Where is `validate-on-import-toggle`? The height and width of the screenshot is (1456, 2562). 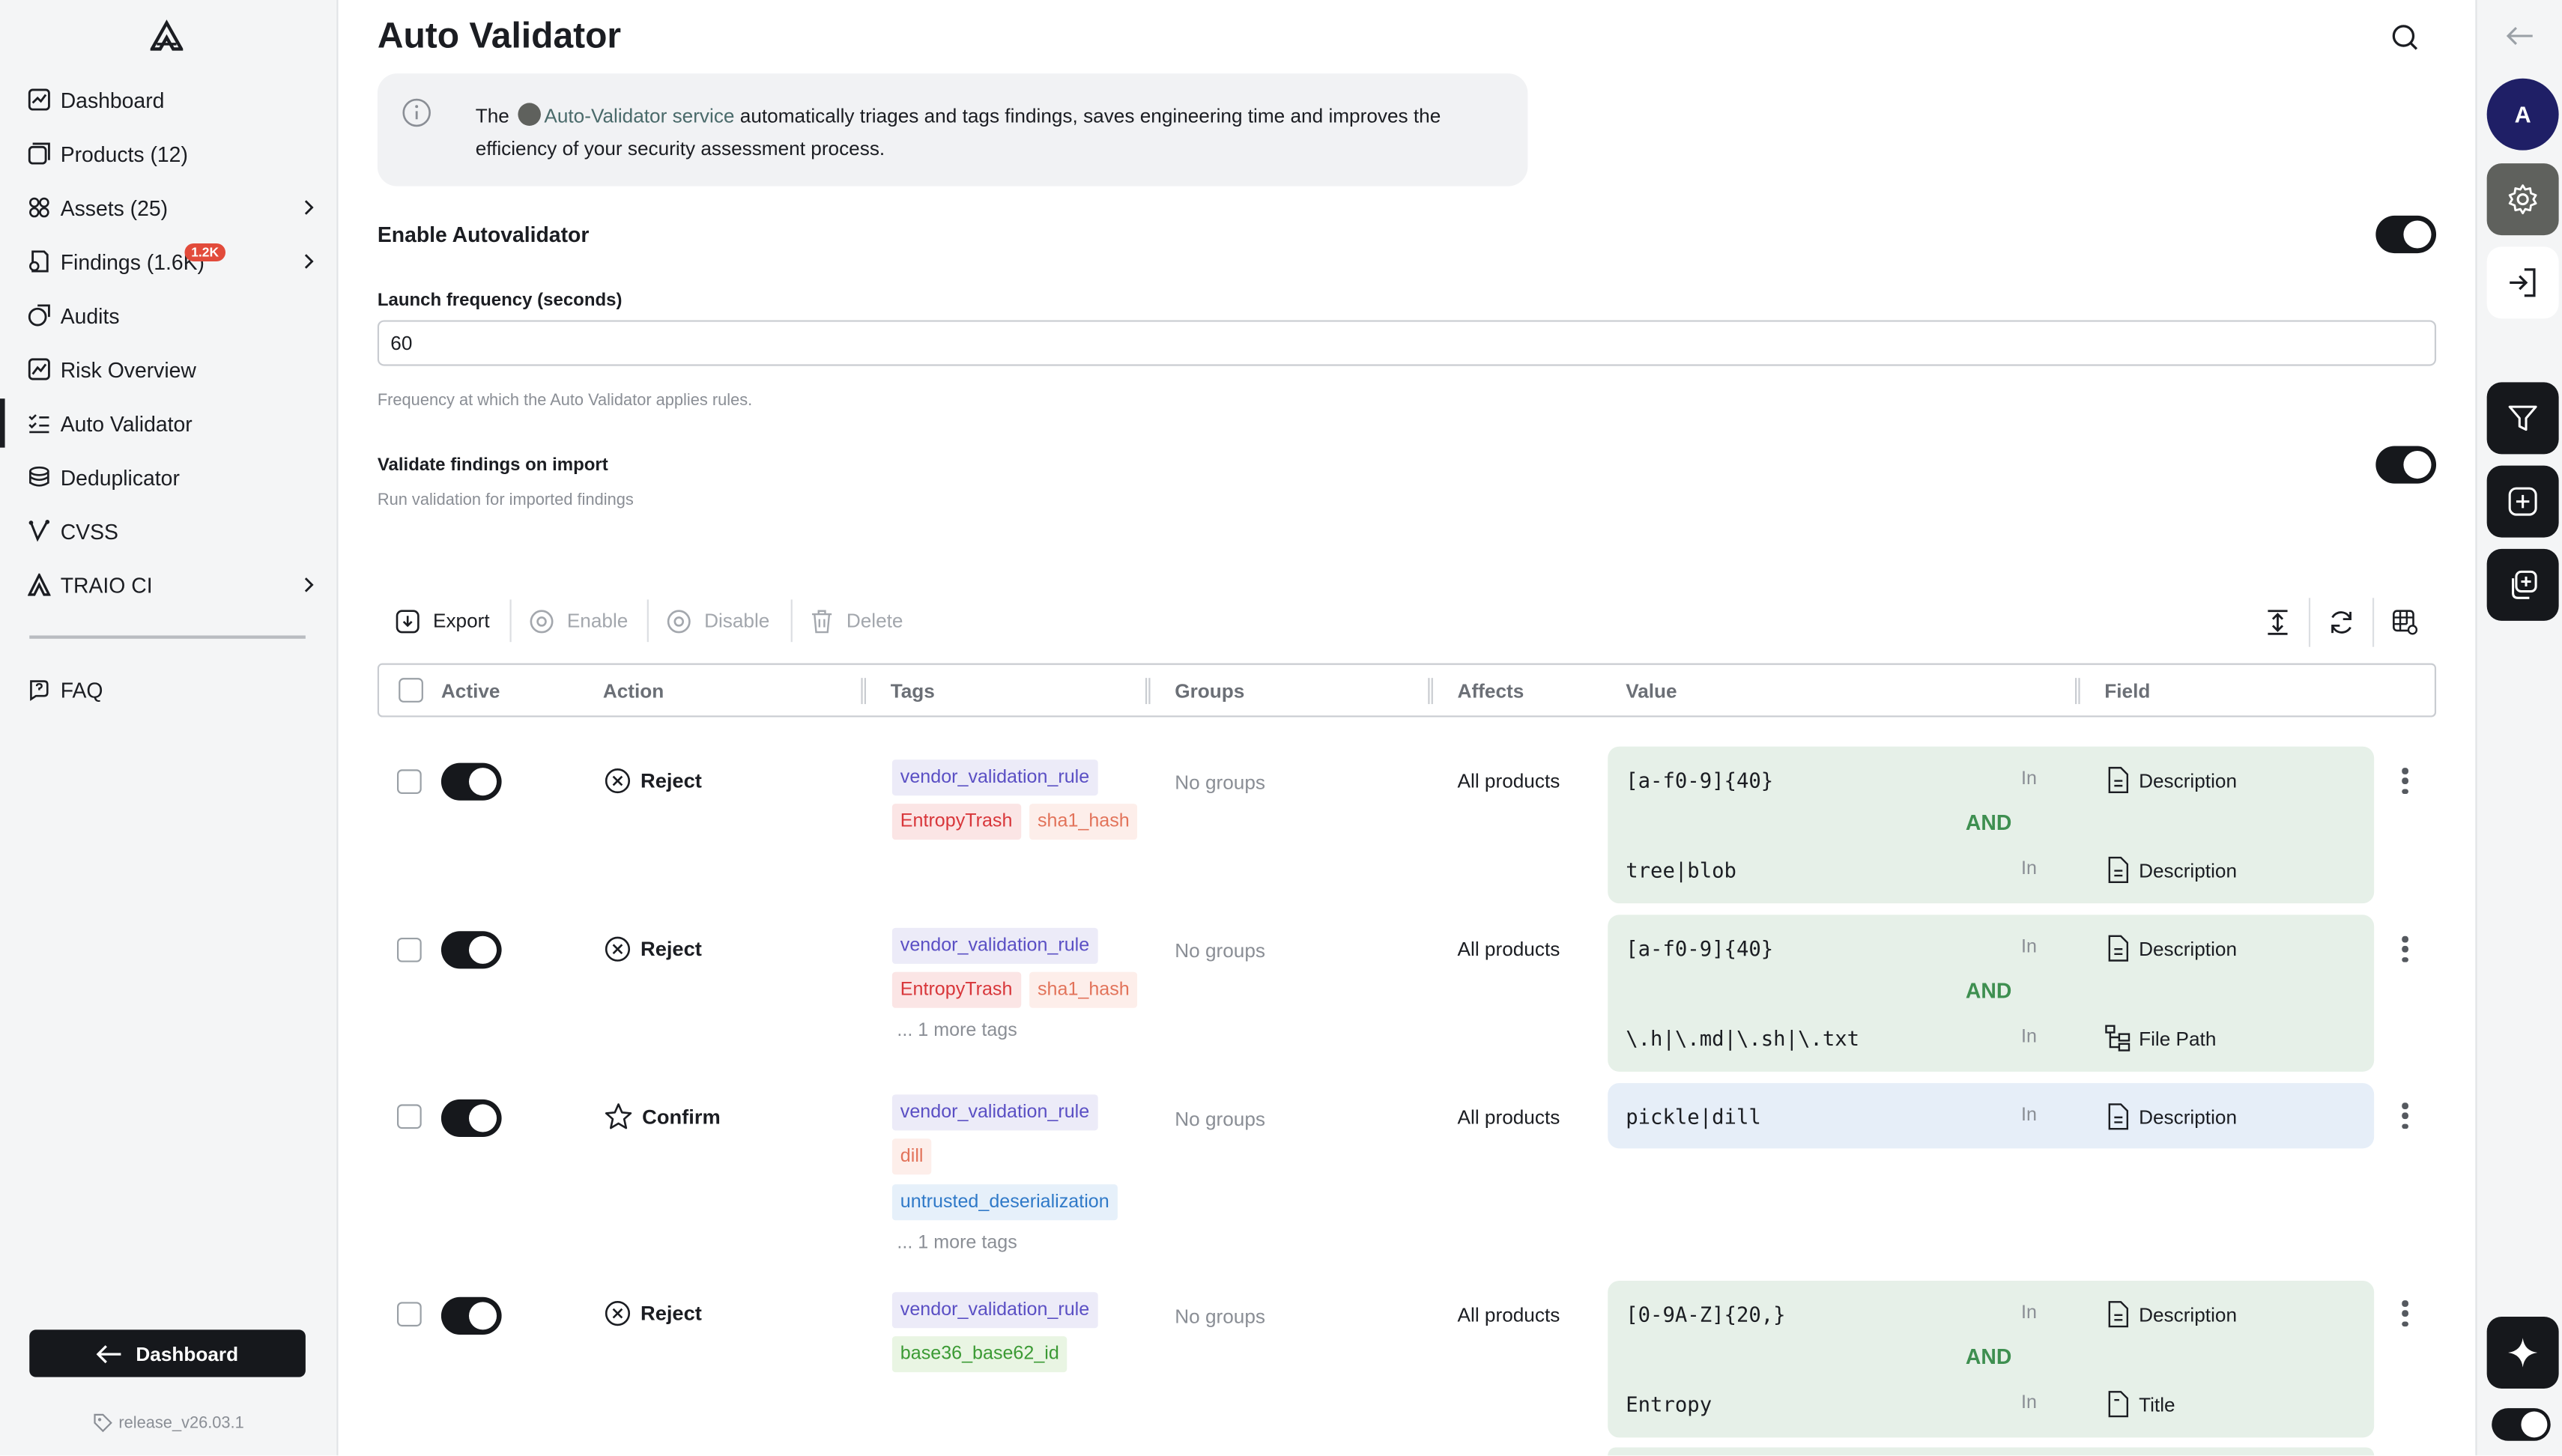
validate-on-import-toggle is located at coordinates (2406, 465).